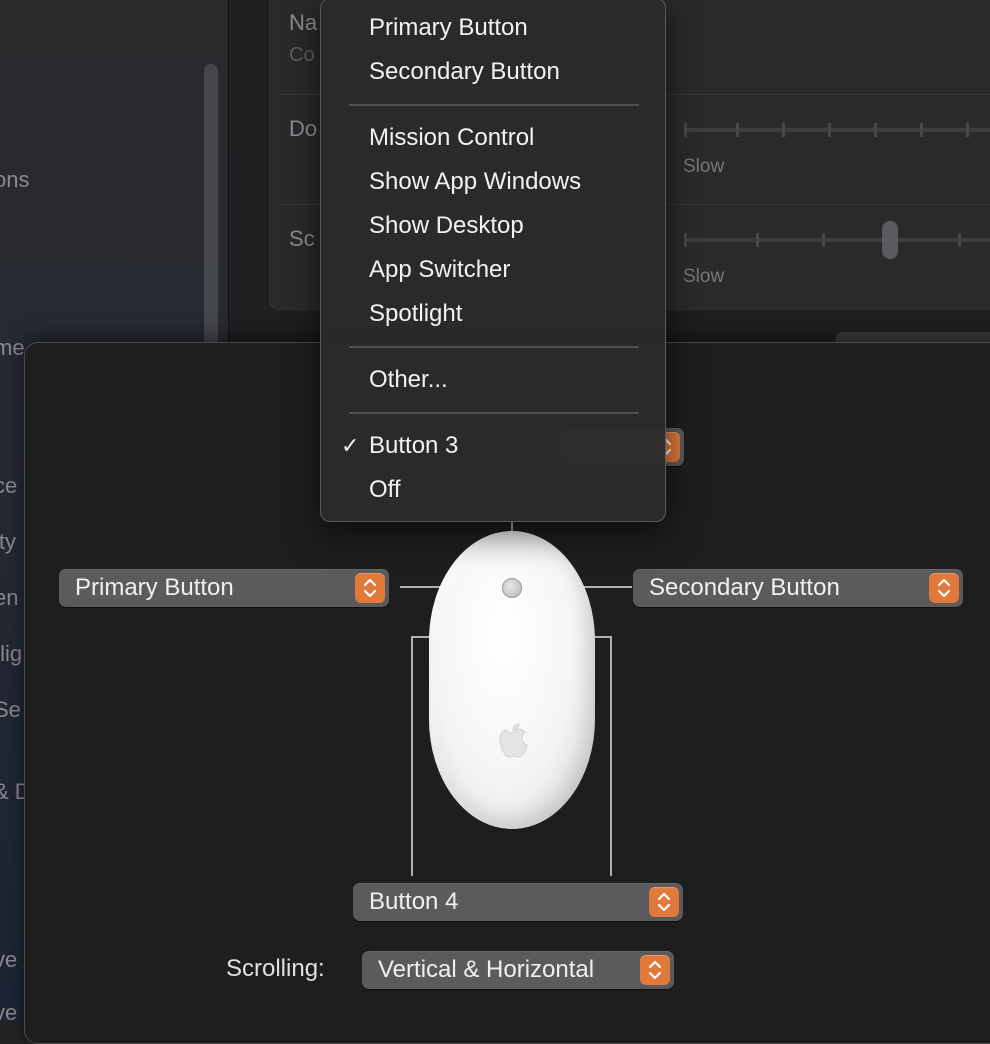 The width and height of the screenshot is (990, 1044). I want to click on sidebar-item: en, so click(9, 598).